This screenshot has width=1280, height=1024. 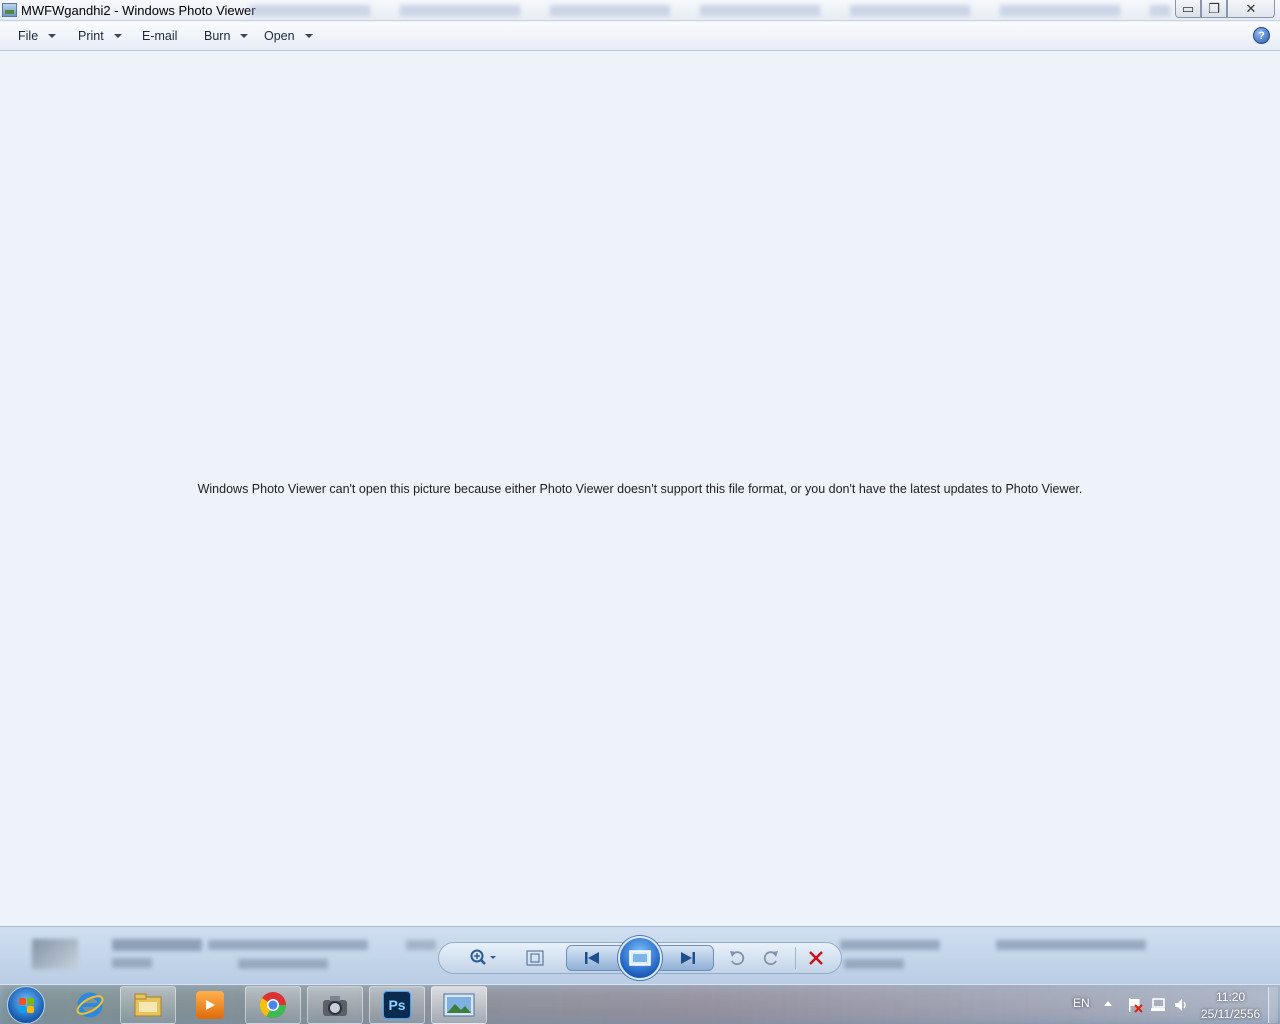 I want to click on internet-explorer-icon, so click(x=90, y=1005).